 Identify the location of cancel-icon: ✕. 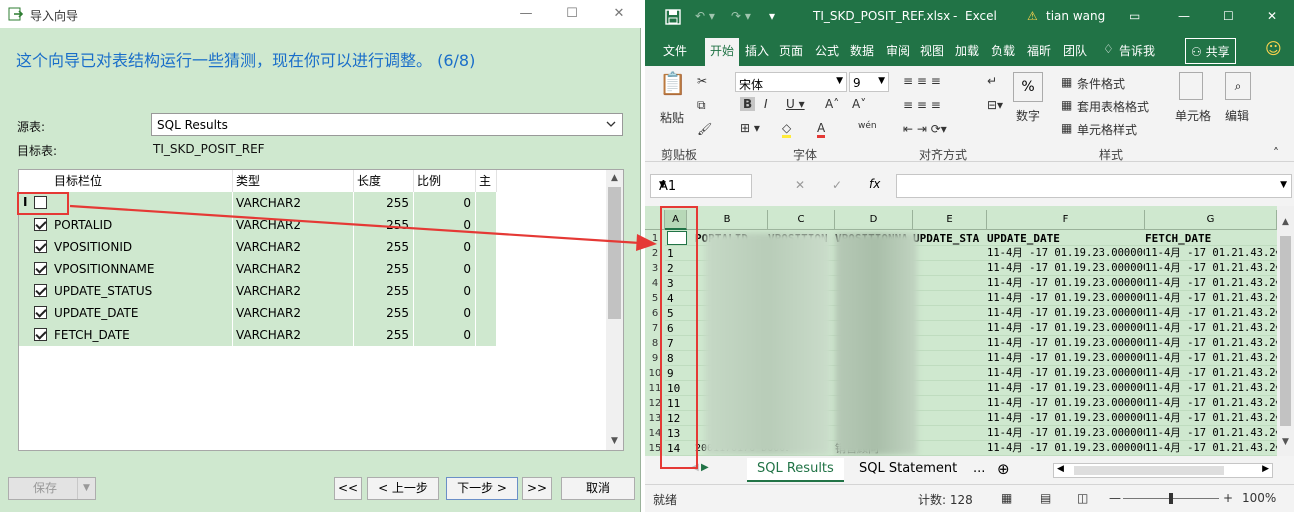
(800, 185).